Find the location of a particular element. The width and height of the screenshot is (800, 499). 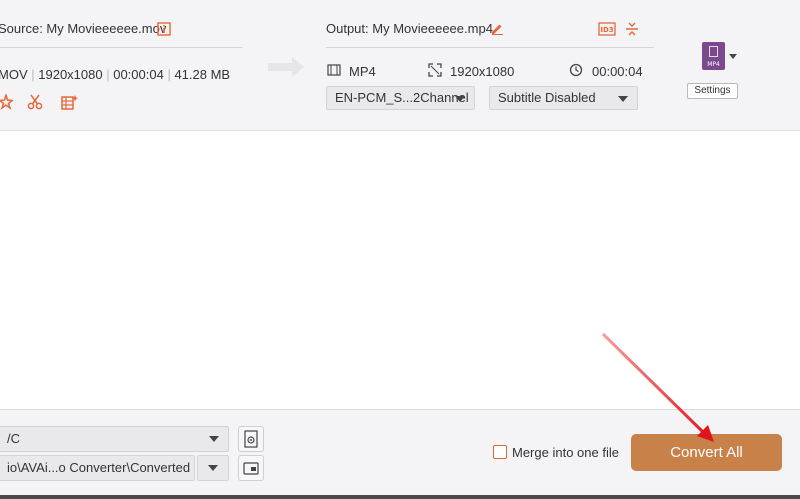

source-meta: MOV | 1920x1080 | 00:00:04 | 41.28 MB is located at coordinates (115, 74).